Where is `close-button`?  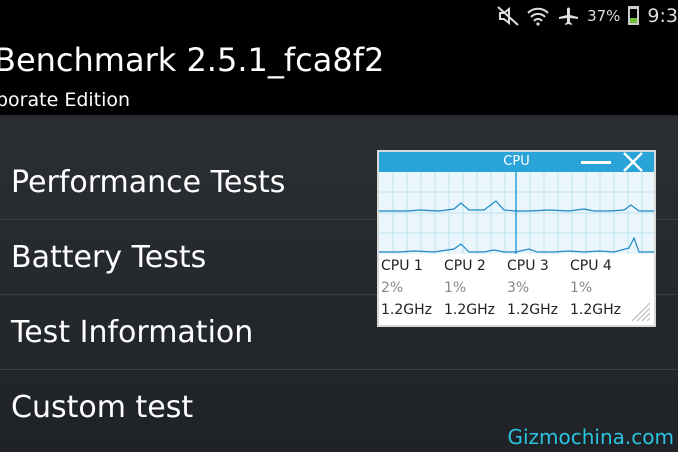 close-button is located at coordinates (633, 162).